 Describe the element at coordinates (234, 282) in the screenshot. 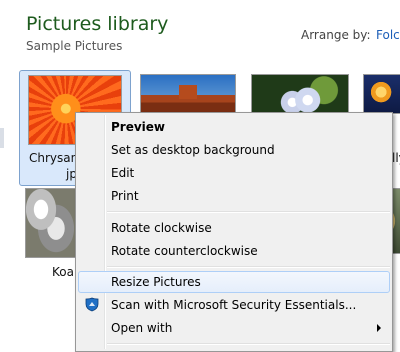

I see `menu-item-resize-pictures: Resize Pictures` at that location.